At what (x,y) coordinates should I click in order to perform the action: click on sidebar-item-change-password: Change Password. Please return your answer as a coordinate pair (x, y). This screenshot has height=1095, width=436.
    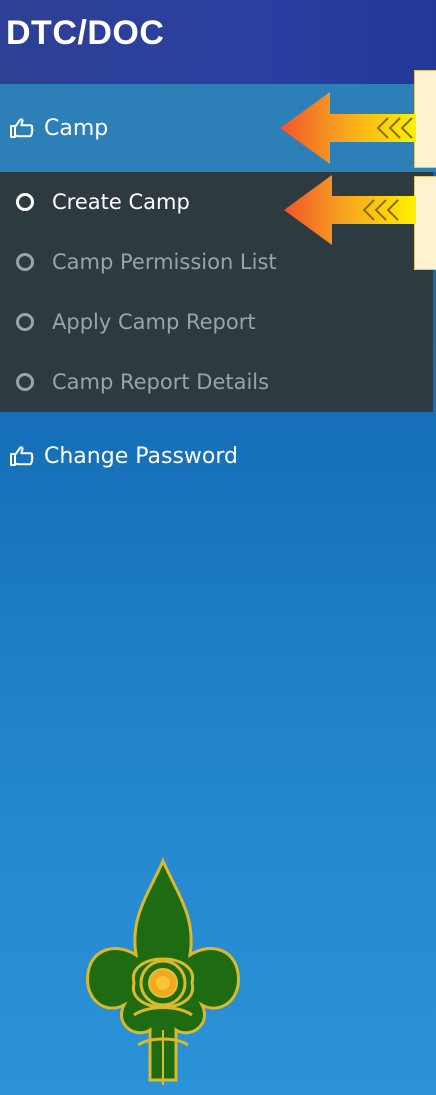
    Looking at the image, I should click on (123, 456).